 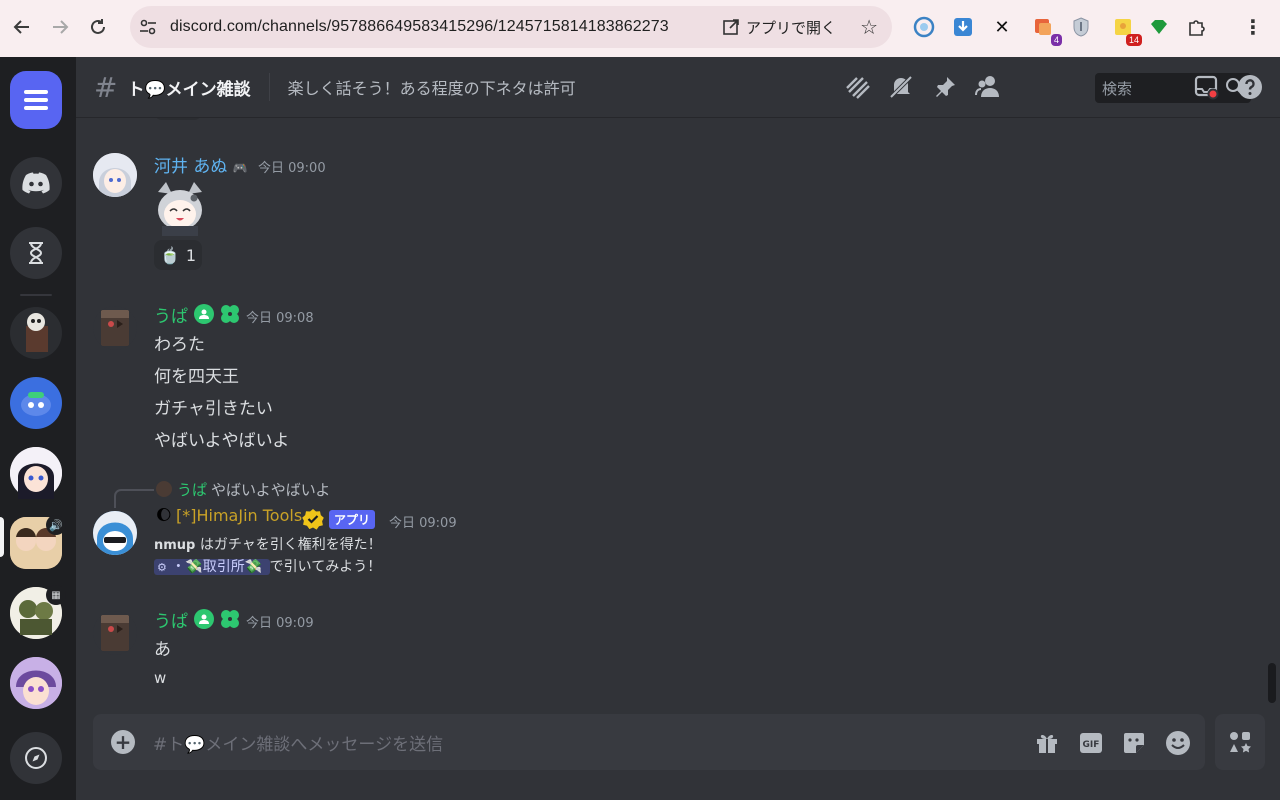 What do you see at coordinates (164, 489) in the screenshot?
I see `reply-avatar` at bounding box center [164, 489].